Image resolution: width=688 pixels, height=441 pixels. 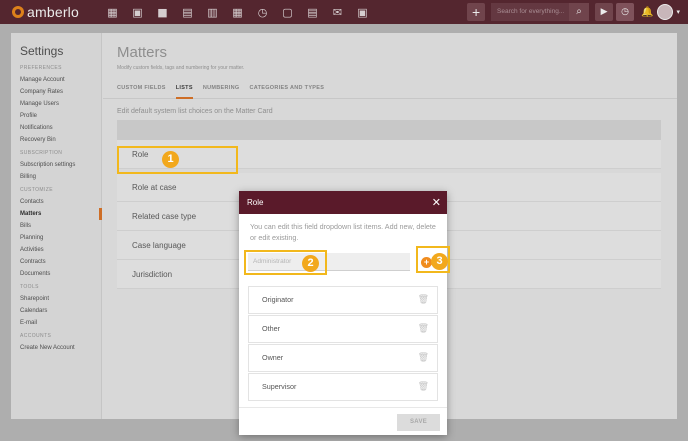 I want to click on dialog-title: Role, so click(x=255, y=202).